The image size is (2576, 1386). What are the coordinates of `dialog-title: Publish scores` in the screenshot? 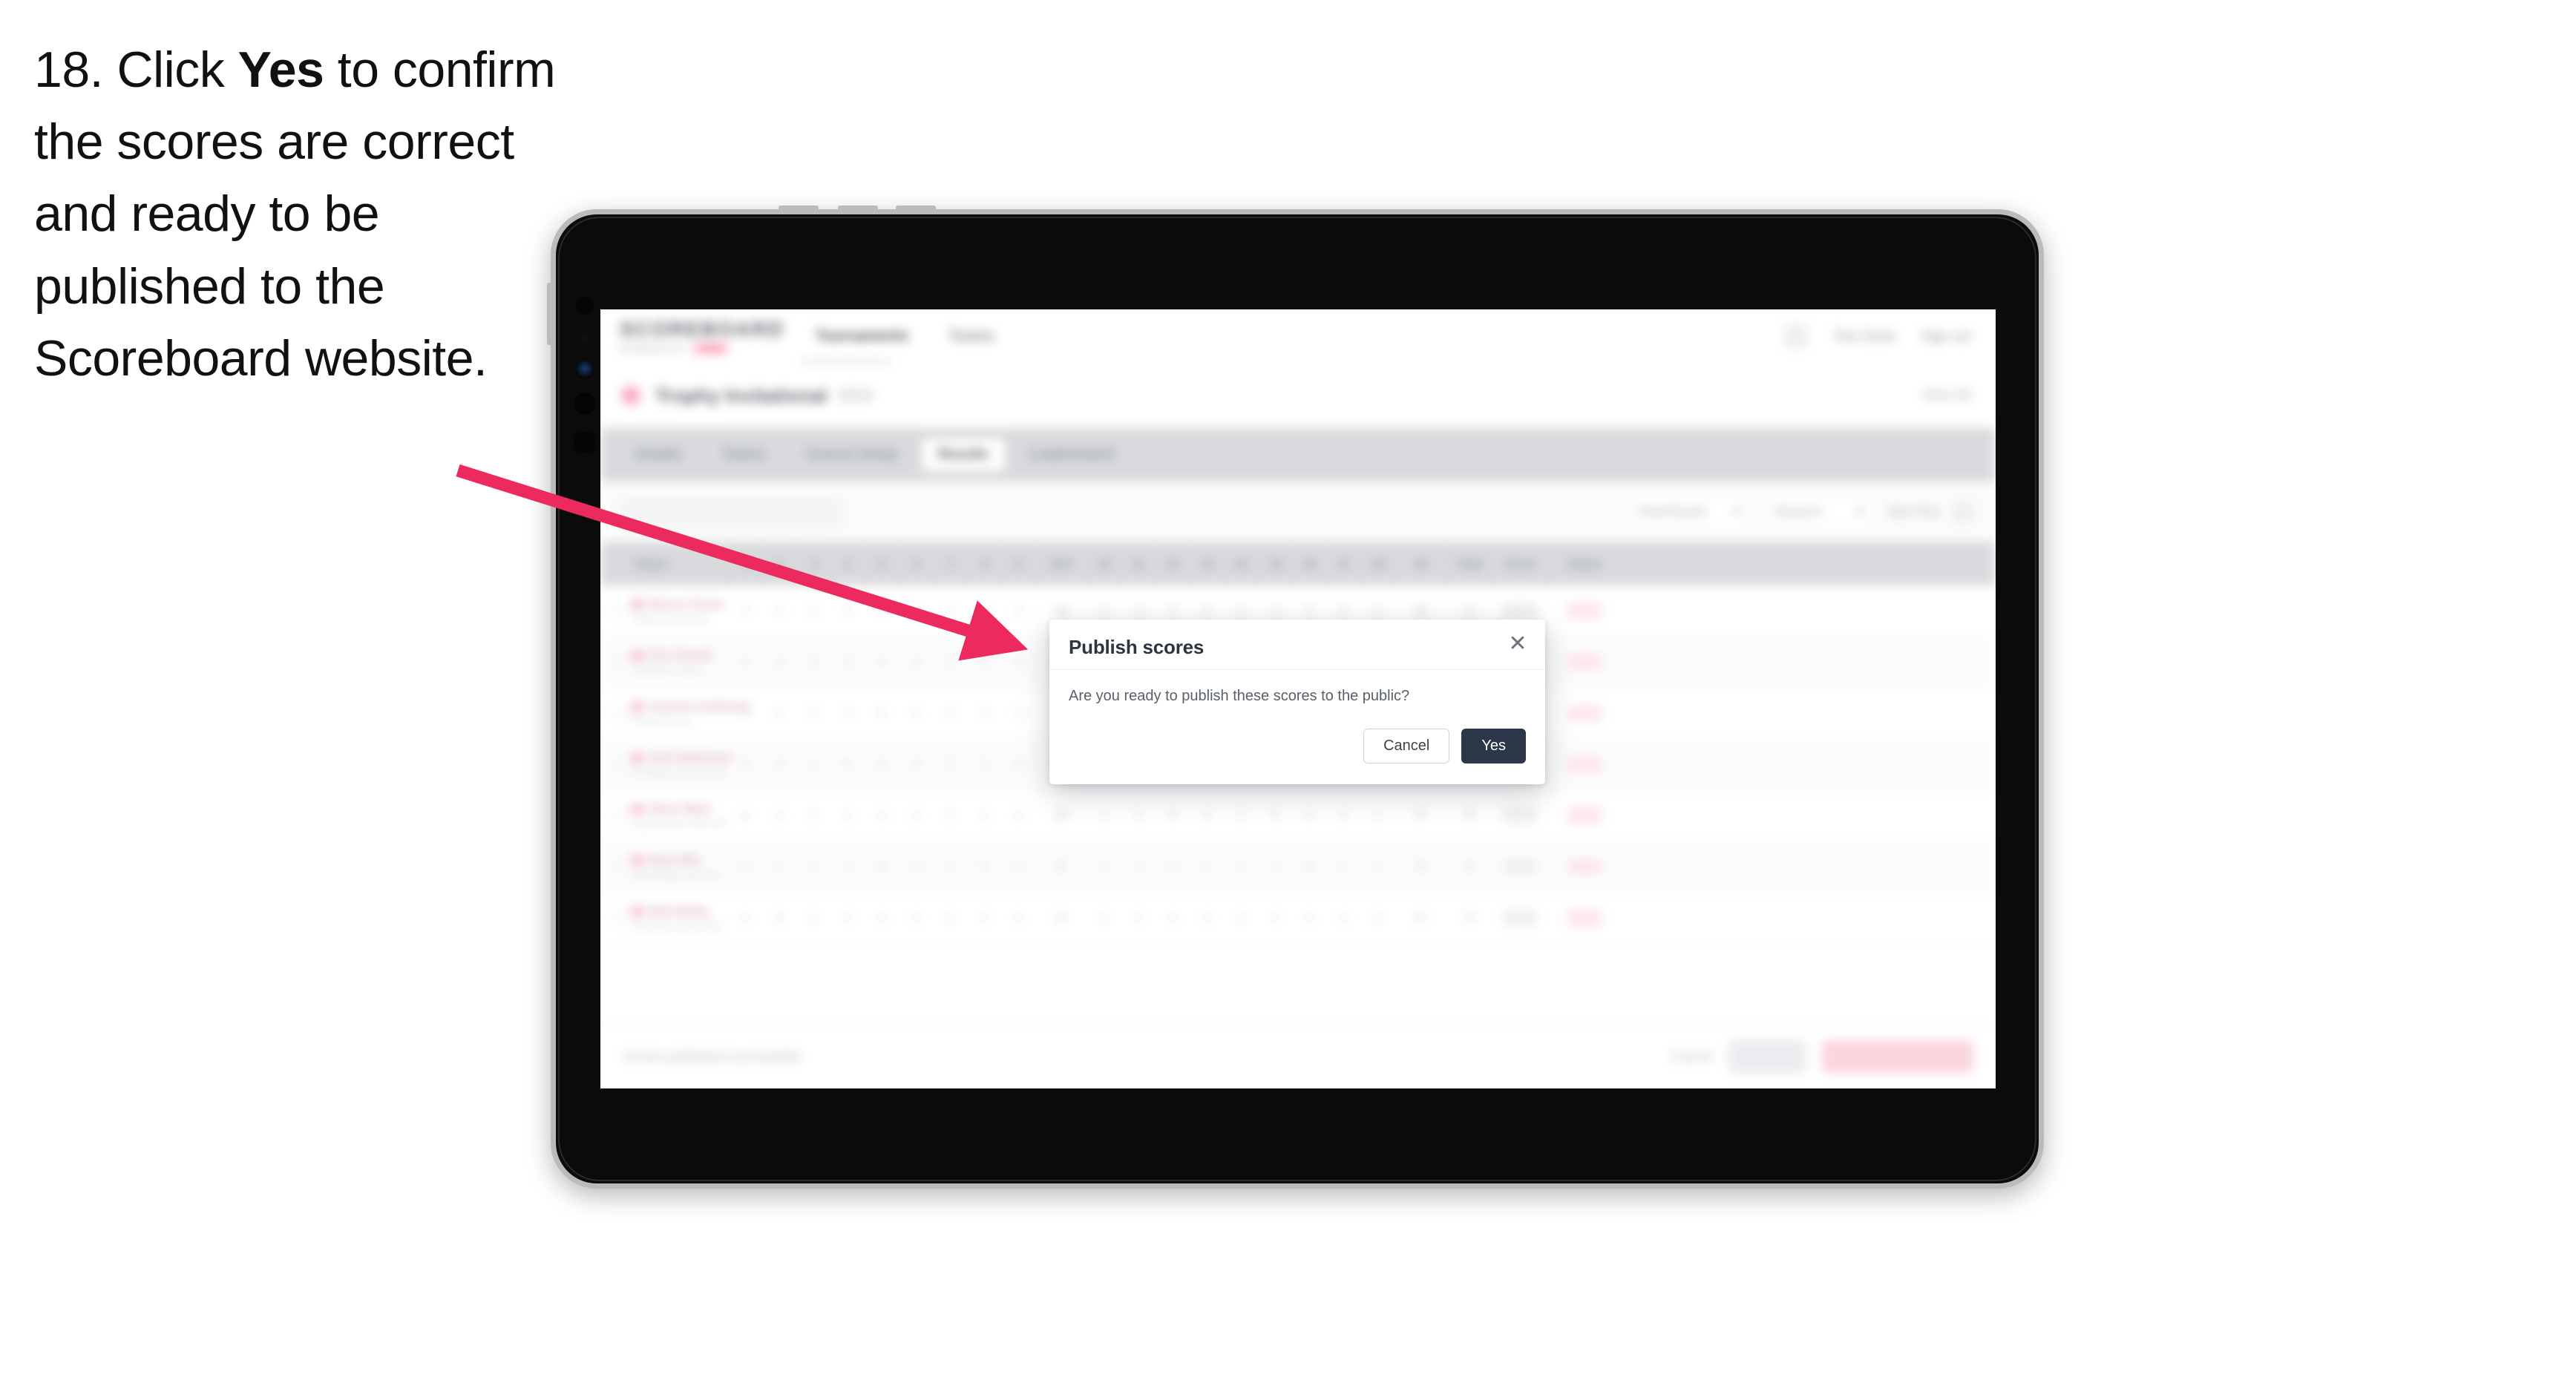 It's located at (1137, 647).